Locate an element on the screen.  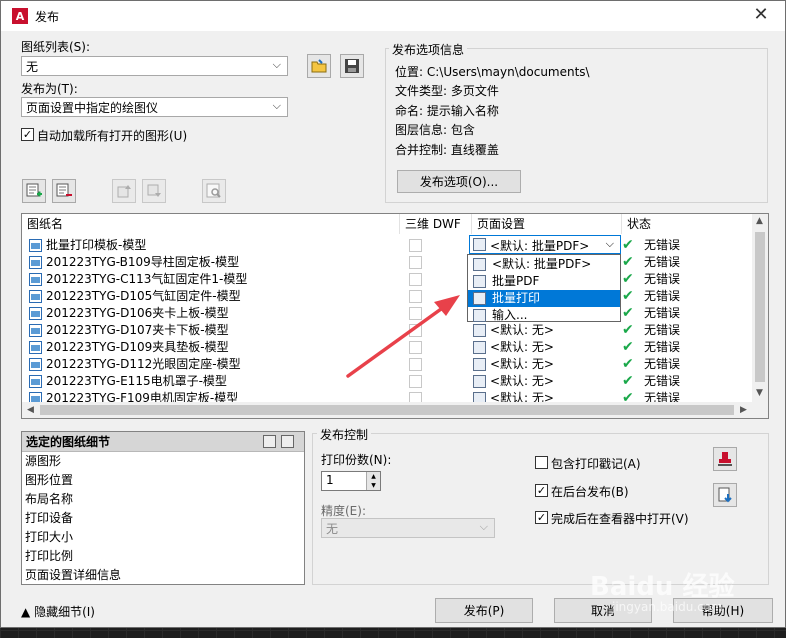
scroll-right-icon: ▶ is located at coordinates (743, 410).